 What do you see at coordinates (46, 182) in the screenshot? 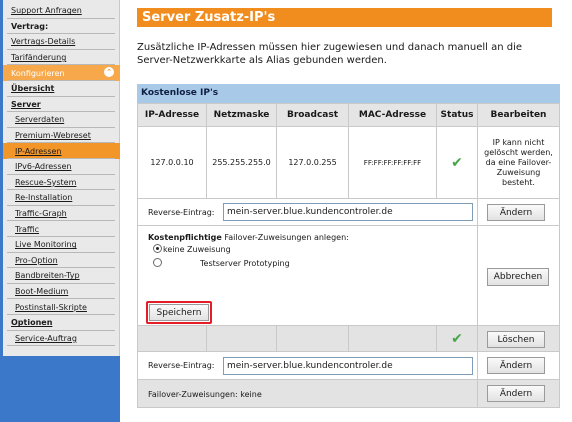
I see `sidebar-item-label: Rescue-System` at bounding box center [46, 182].